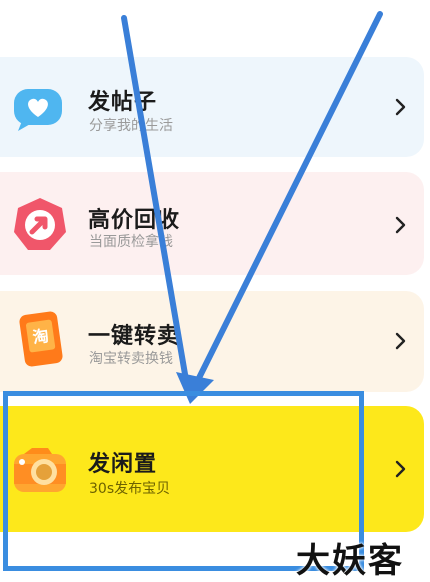  What do you see at coordinates (134, 220) in the screenshot?
I see `menu-item-title: 高价回收` at bounding box center [134, 220].